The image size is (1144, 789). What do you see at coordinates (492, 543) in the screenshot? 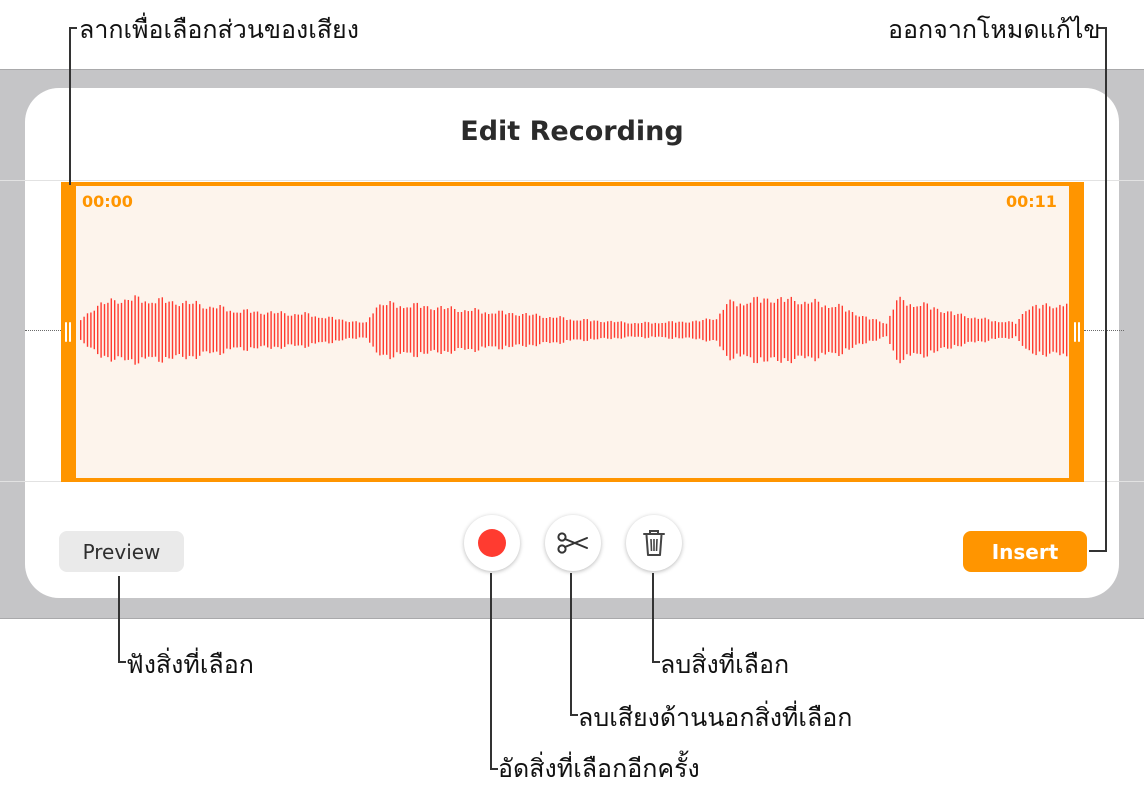
I see `rerecord-button` at bounding box center [492, 543].